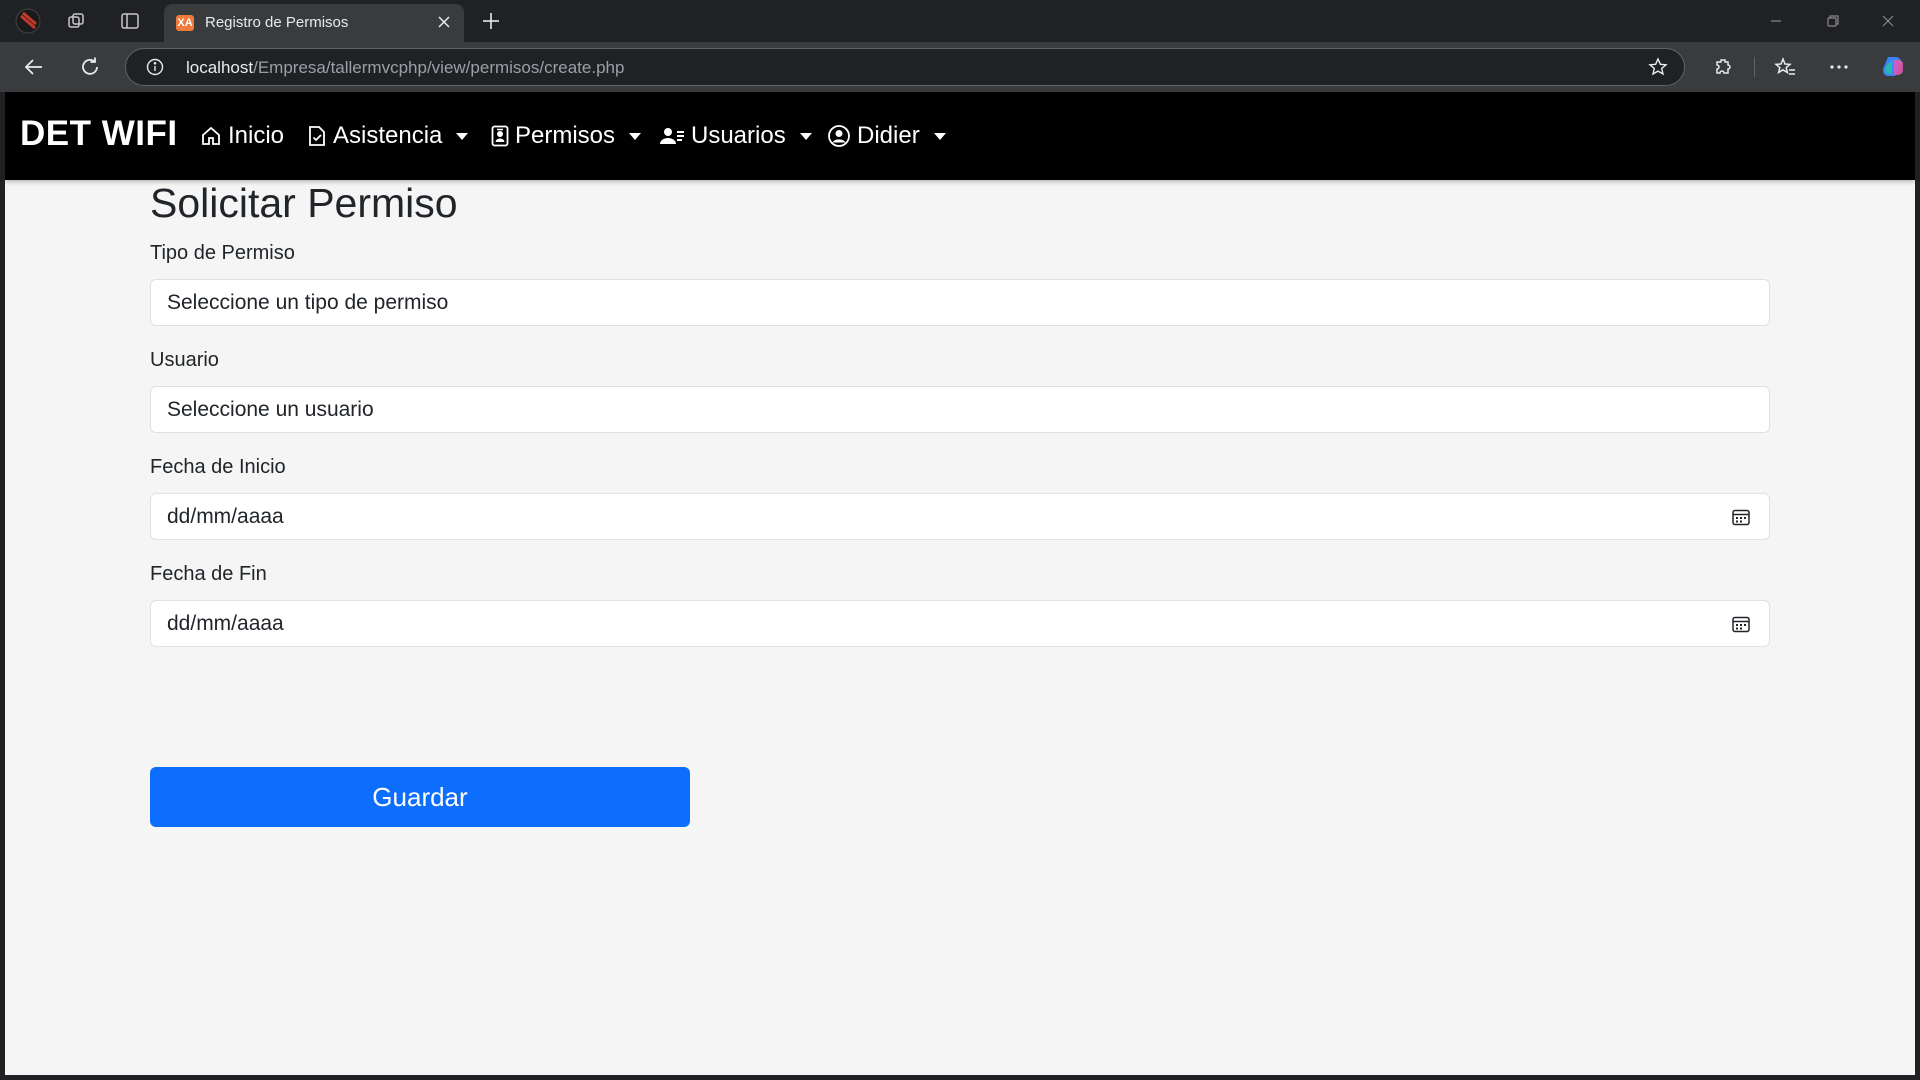 The width and height of the screenshot is (1920, 1080). Describe the element at coordinates (225, 623) in the screenshot. I see `fecha-fin-value: dd/mm/aaaa` at that location.